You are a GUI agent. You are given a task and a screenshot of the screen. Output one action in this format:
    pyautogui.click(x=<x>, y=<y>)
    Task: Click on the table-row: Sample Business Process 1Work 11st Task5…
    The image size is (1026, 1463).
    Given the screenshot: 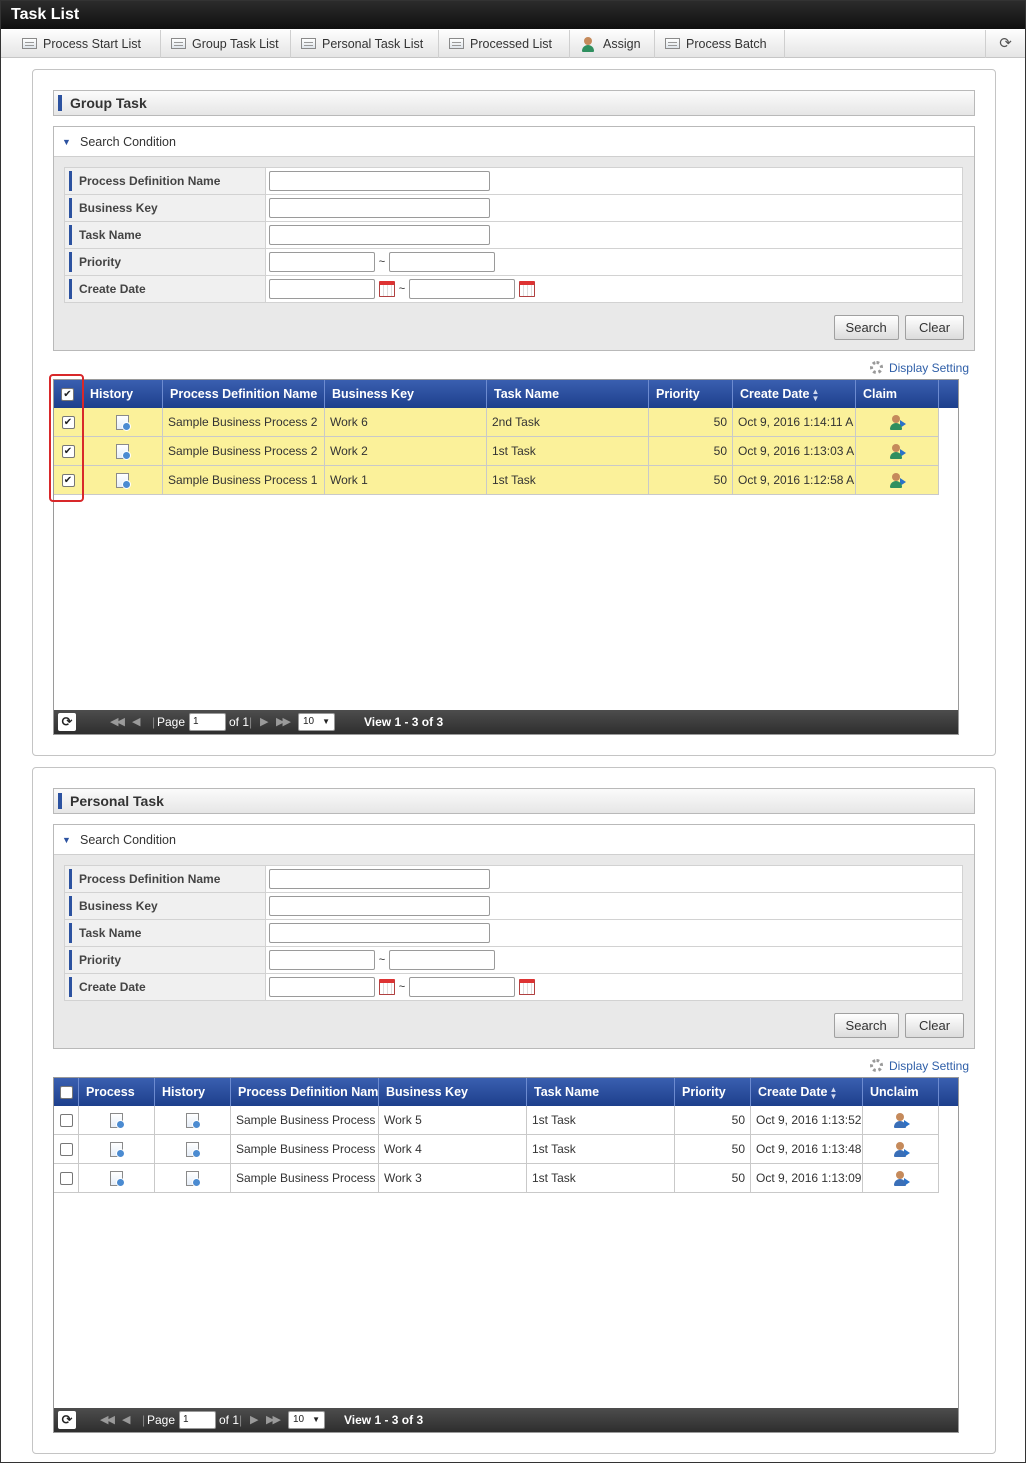 What is the action you would take?
    pyautogui.click(x=496, y=480)
    